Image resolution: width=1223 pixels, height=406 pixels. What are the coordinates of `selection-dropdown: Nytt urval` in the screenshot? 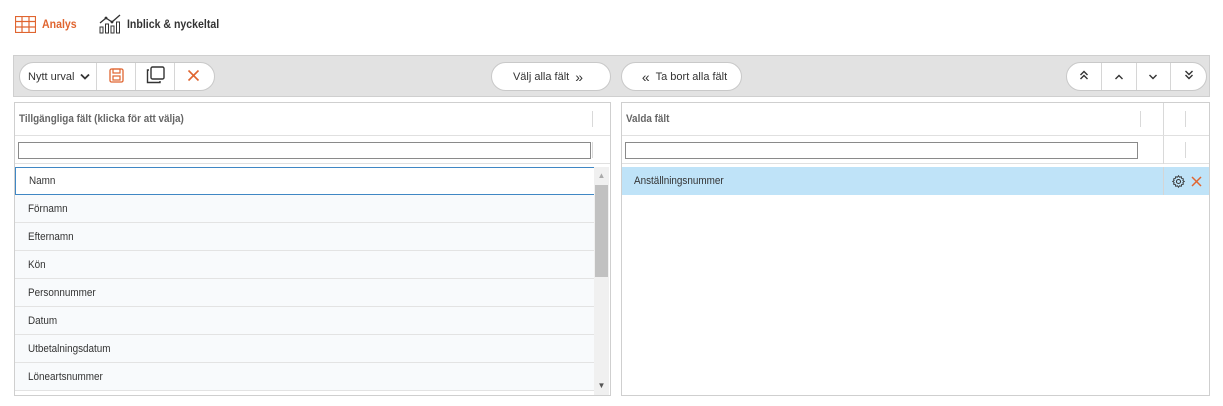 It's located at (58, 76).